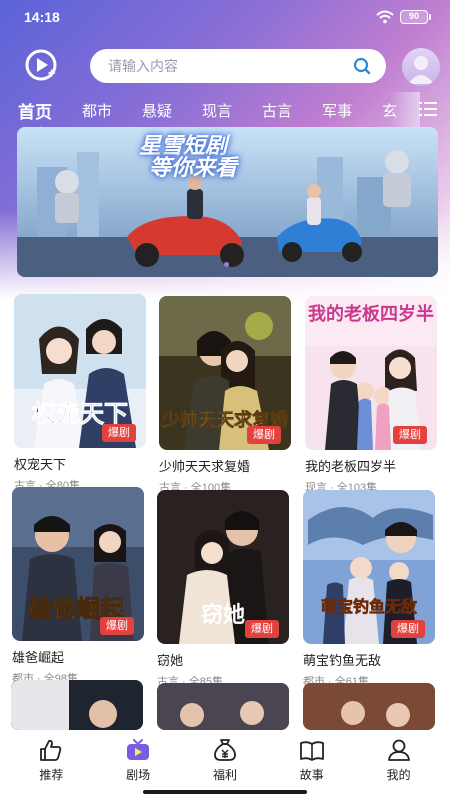 This screenshot has height=800, width=450. Describe the element at coordinates (138, 775) in the screenshot. I see `nav-theater-label: 剧场` at that location.